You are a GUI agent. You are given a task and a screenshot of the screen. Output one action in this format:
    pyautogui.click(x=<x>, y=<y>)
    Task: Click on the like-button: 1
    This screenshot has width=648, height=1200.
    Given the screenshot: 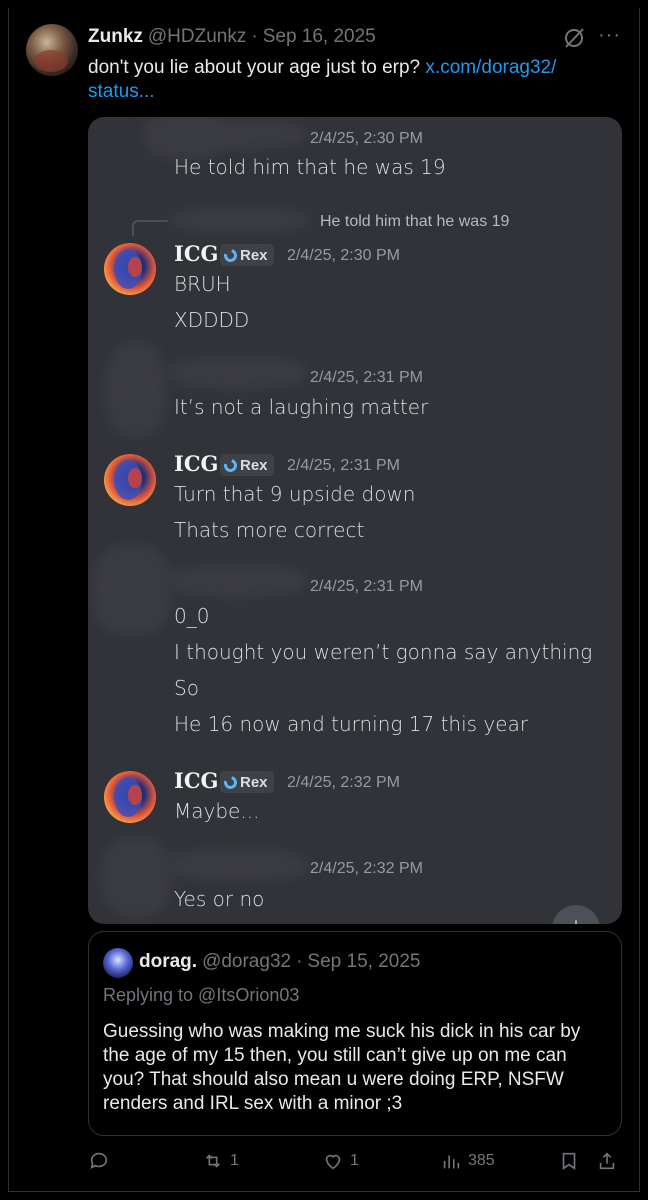 What is the action you would take?
    pyautogui.click(x=340, y=1161)
    